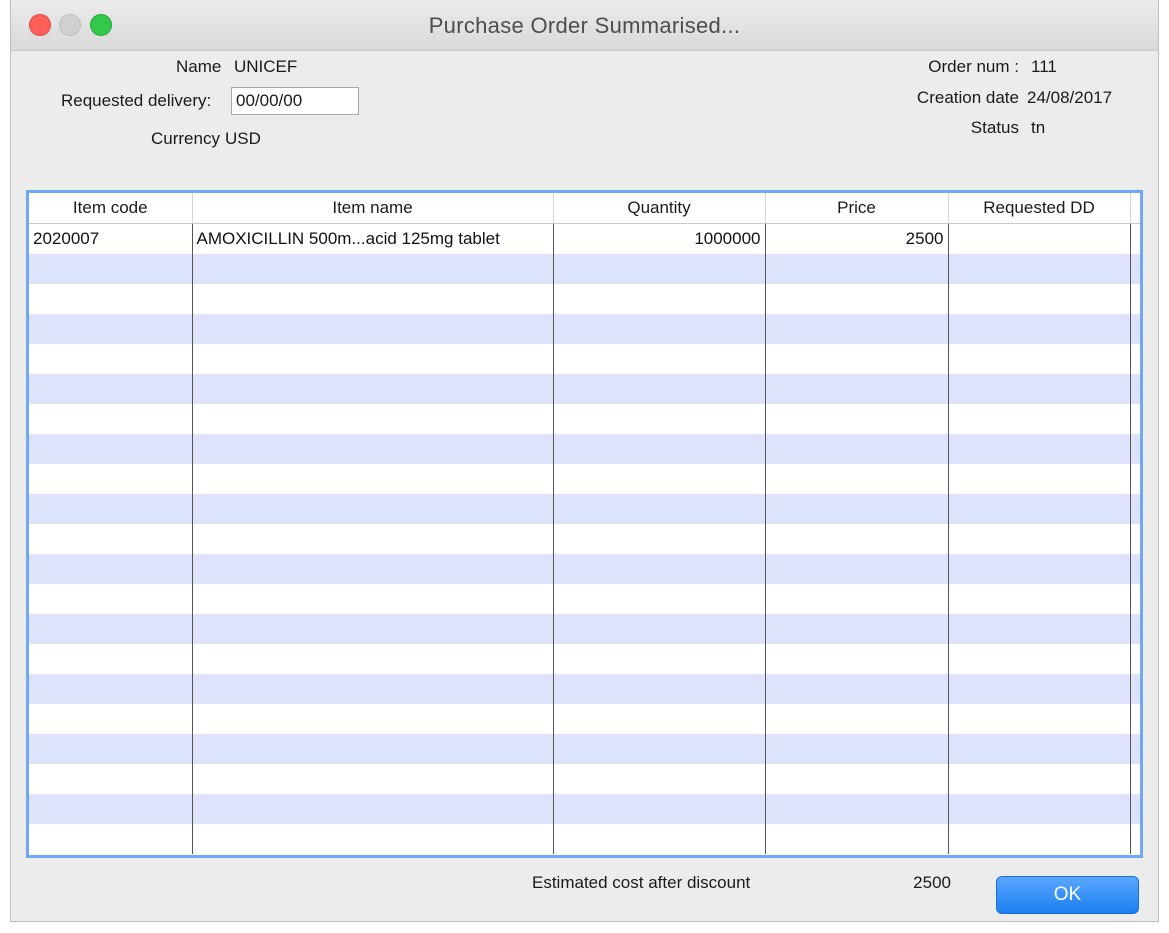  I want to click on cell-quantity: 1000000, so click(659, 238).